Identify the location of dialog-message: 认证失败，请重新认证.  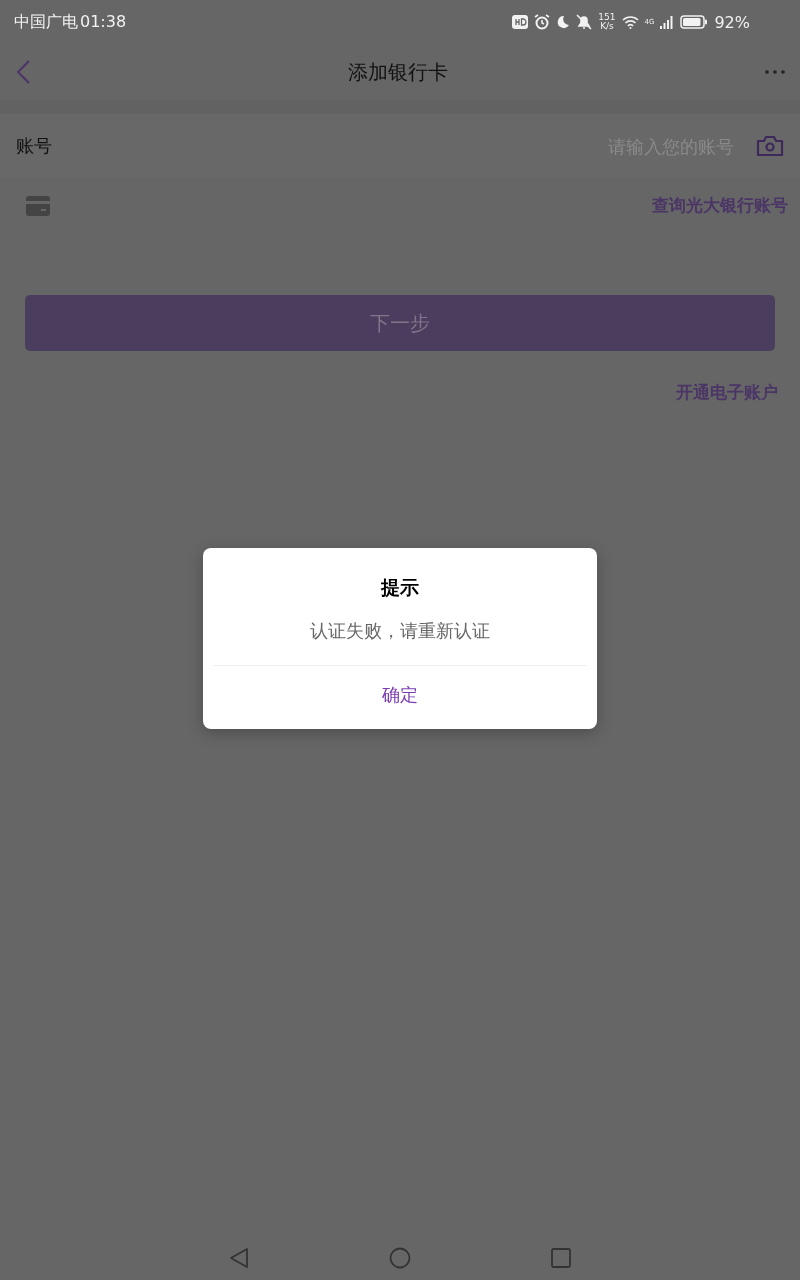
(400, 631).